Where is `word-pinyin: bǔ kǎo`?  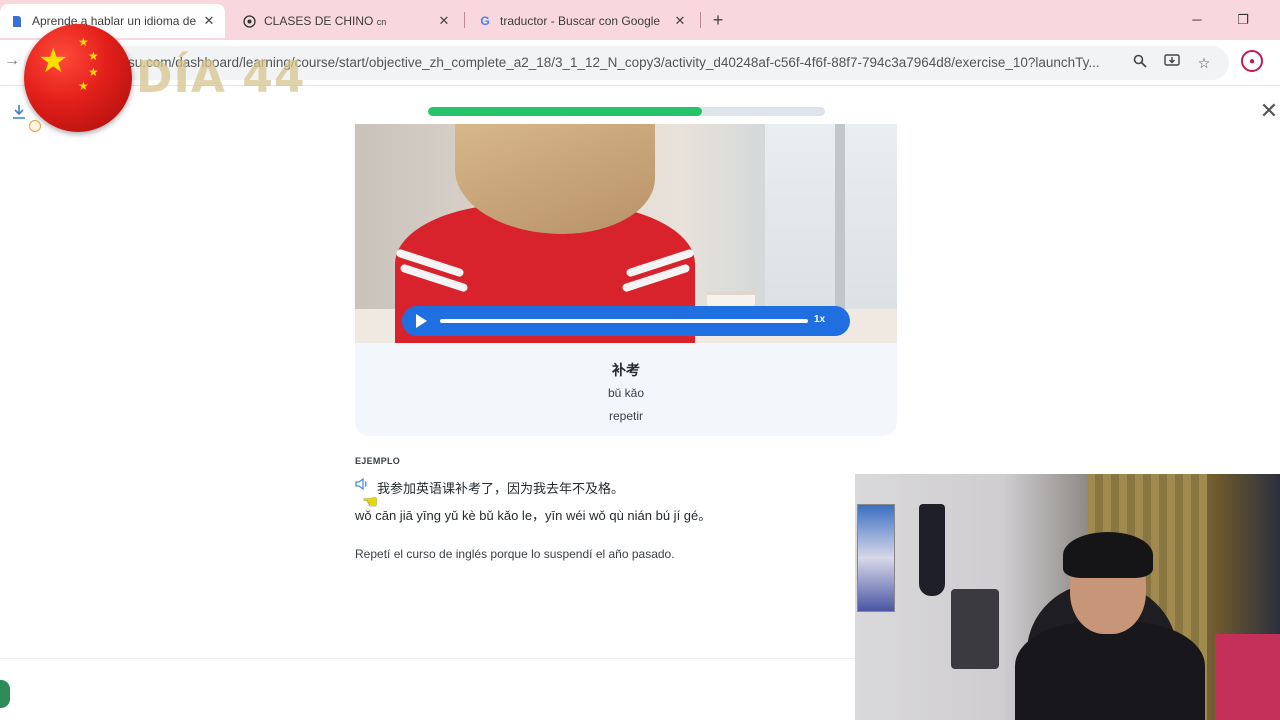 word-pinyin: bǔ kǎo is located at coordinates (626, 393).